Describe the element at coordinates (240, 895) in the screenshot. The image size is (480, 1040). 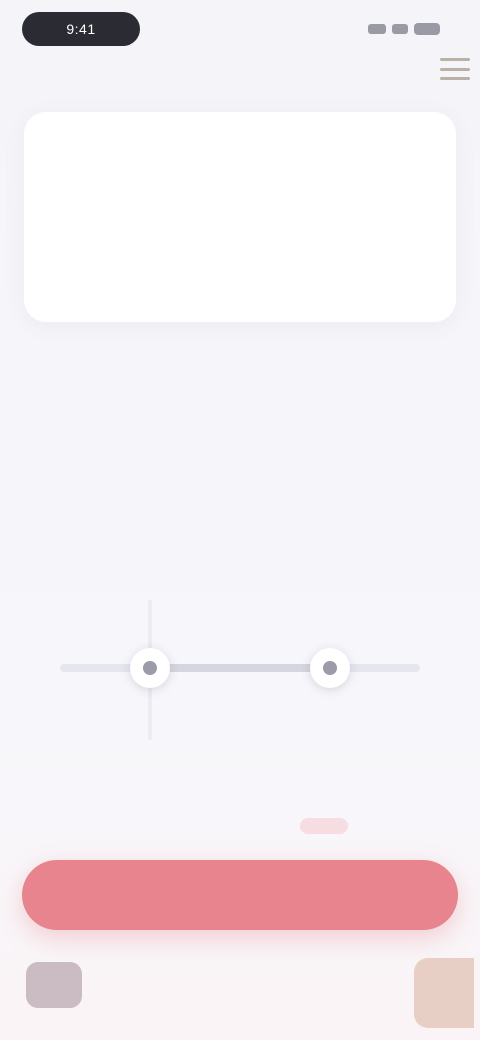
I see `primary-cta-button` at that location.